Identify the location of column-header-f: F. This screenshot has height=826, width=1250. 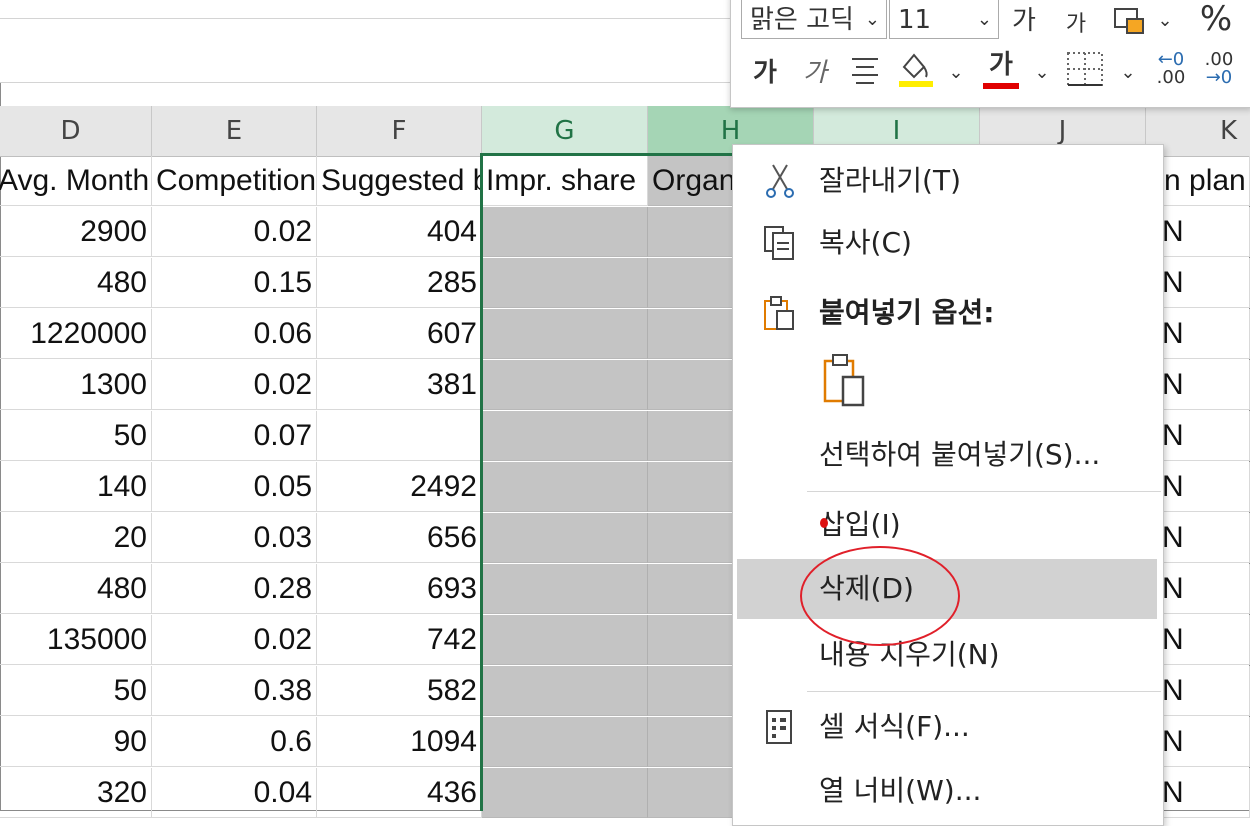
(399, 131).